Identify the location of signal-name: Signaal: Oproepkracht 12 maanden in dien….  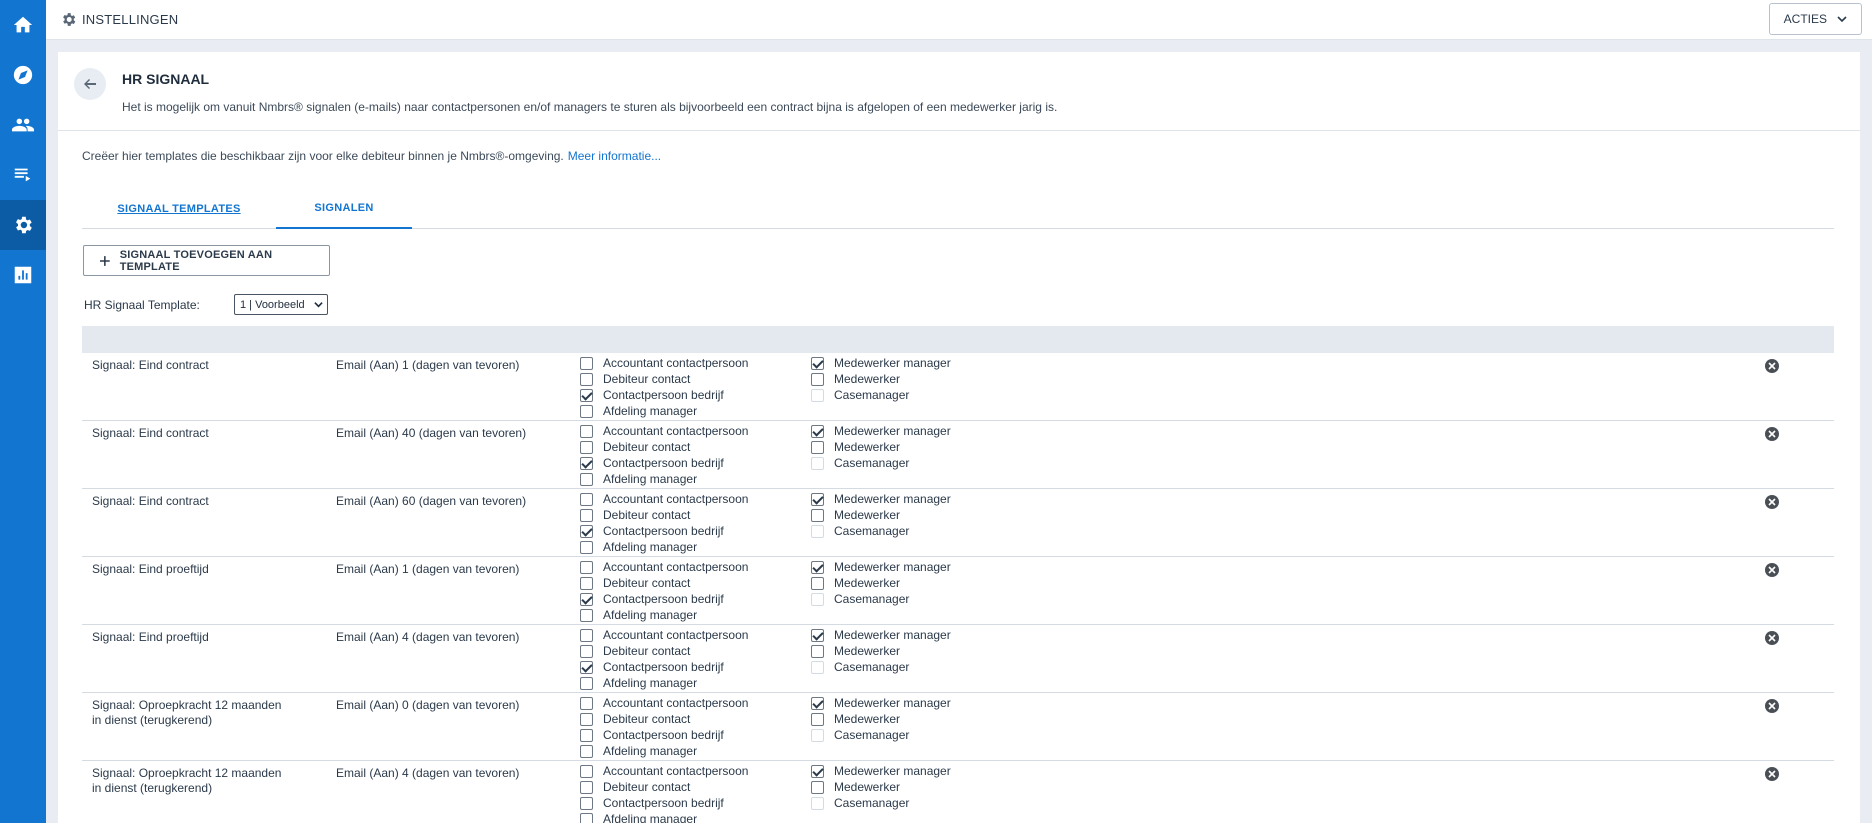
(187, 712).